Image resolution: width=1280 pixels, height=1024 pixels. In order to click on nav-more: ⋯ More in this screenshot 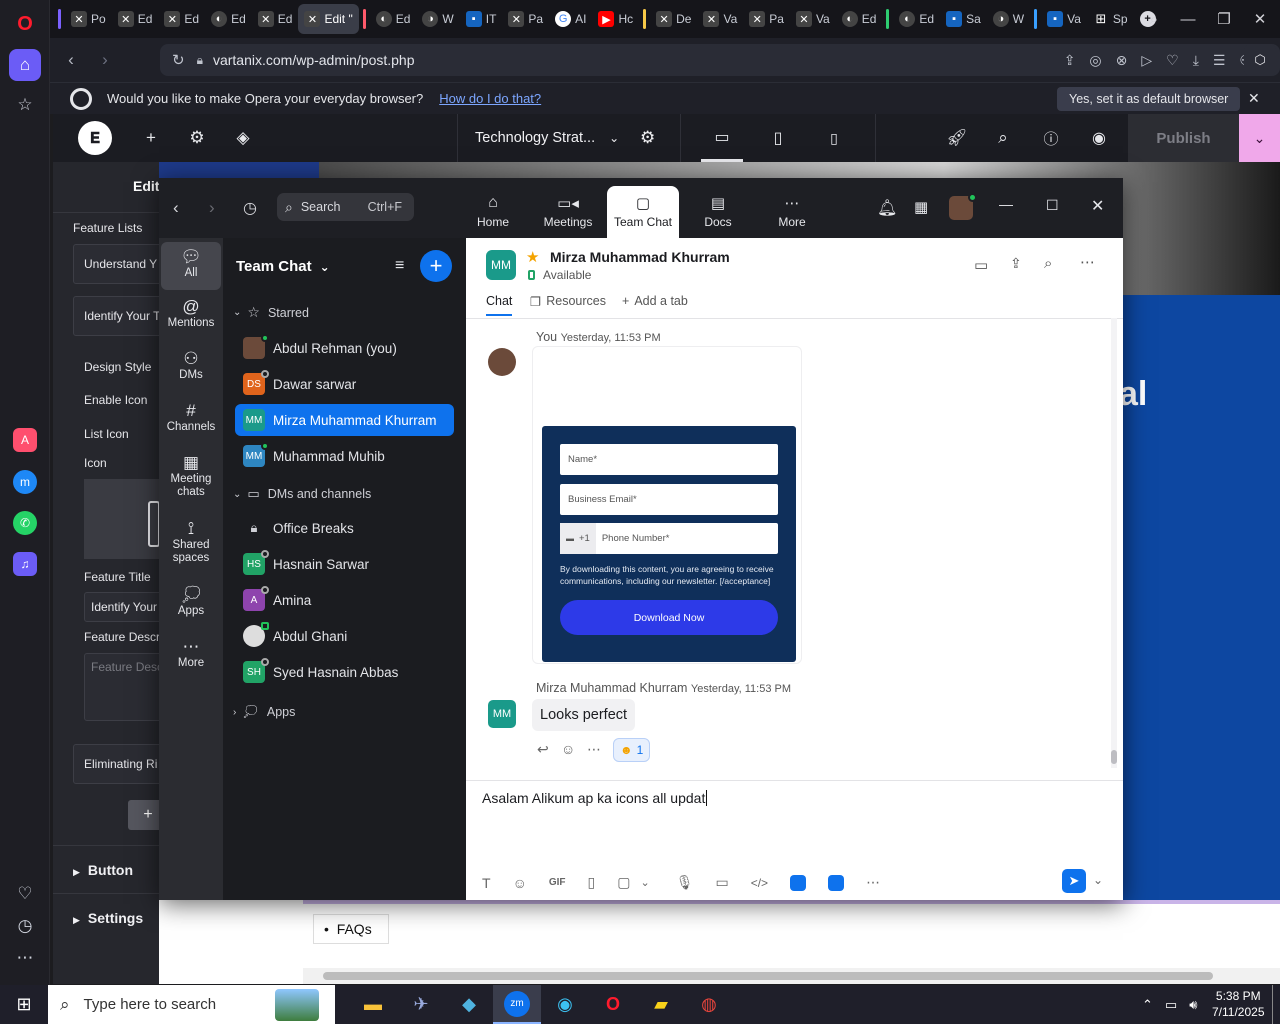, I will do `click(792, 211)`.